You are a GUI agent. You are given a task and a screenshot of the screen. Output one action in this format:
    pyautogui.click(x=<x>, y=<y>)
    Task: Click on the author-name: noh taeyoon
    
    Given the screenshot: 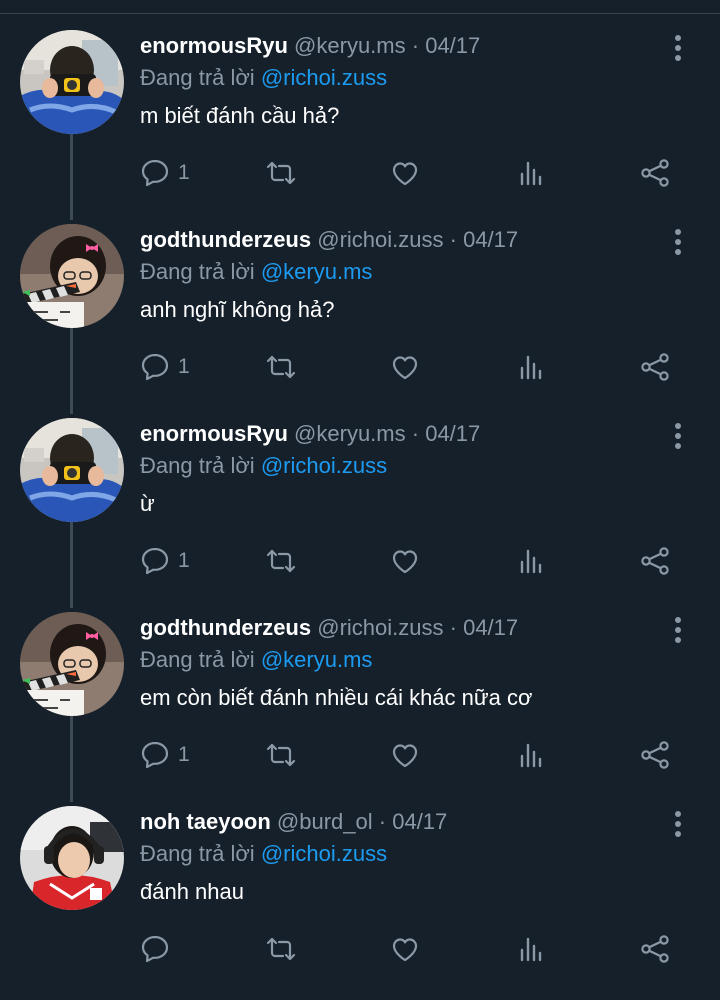 What is the action you would take?
    pyautogui.click(x=205, y=821)
    